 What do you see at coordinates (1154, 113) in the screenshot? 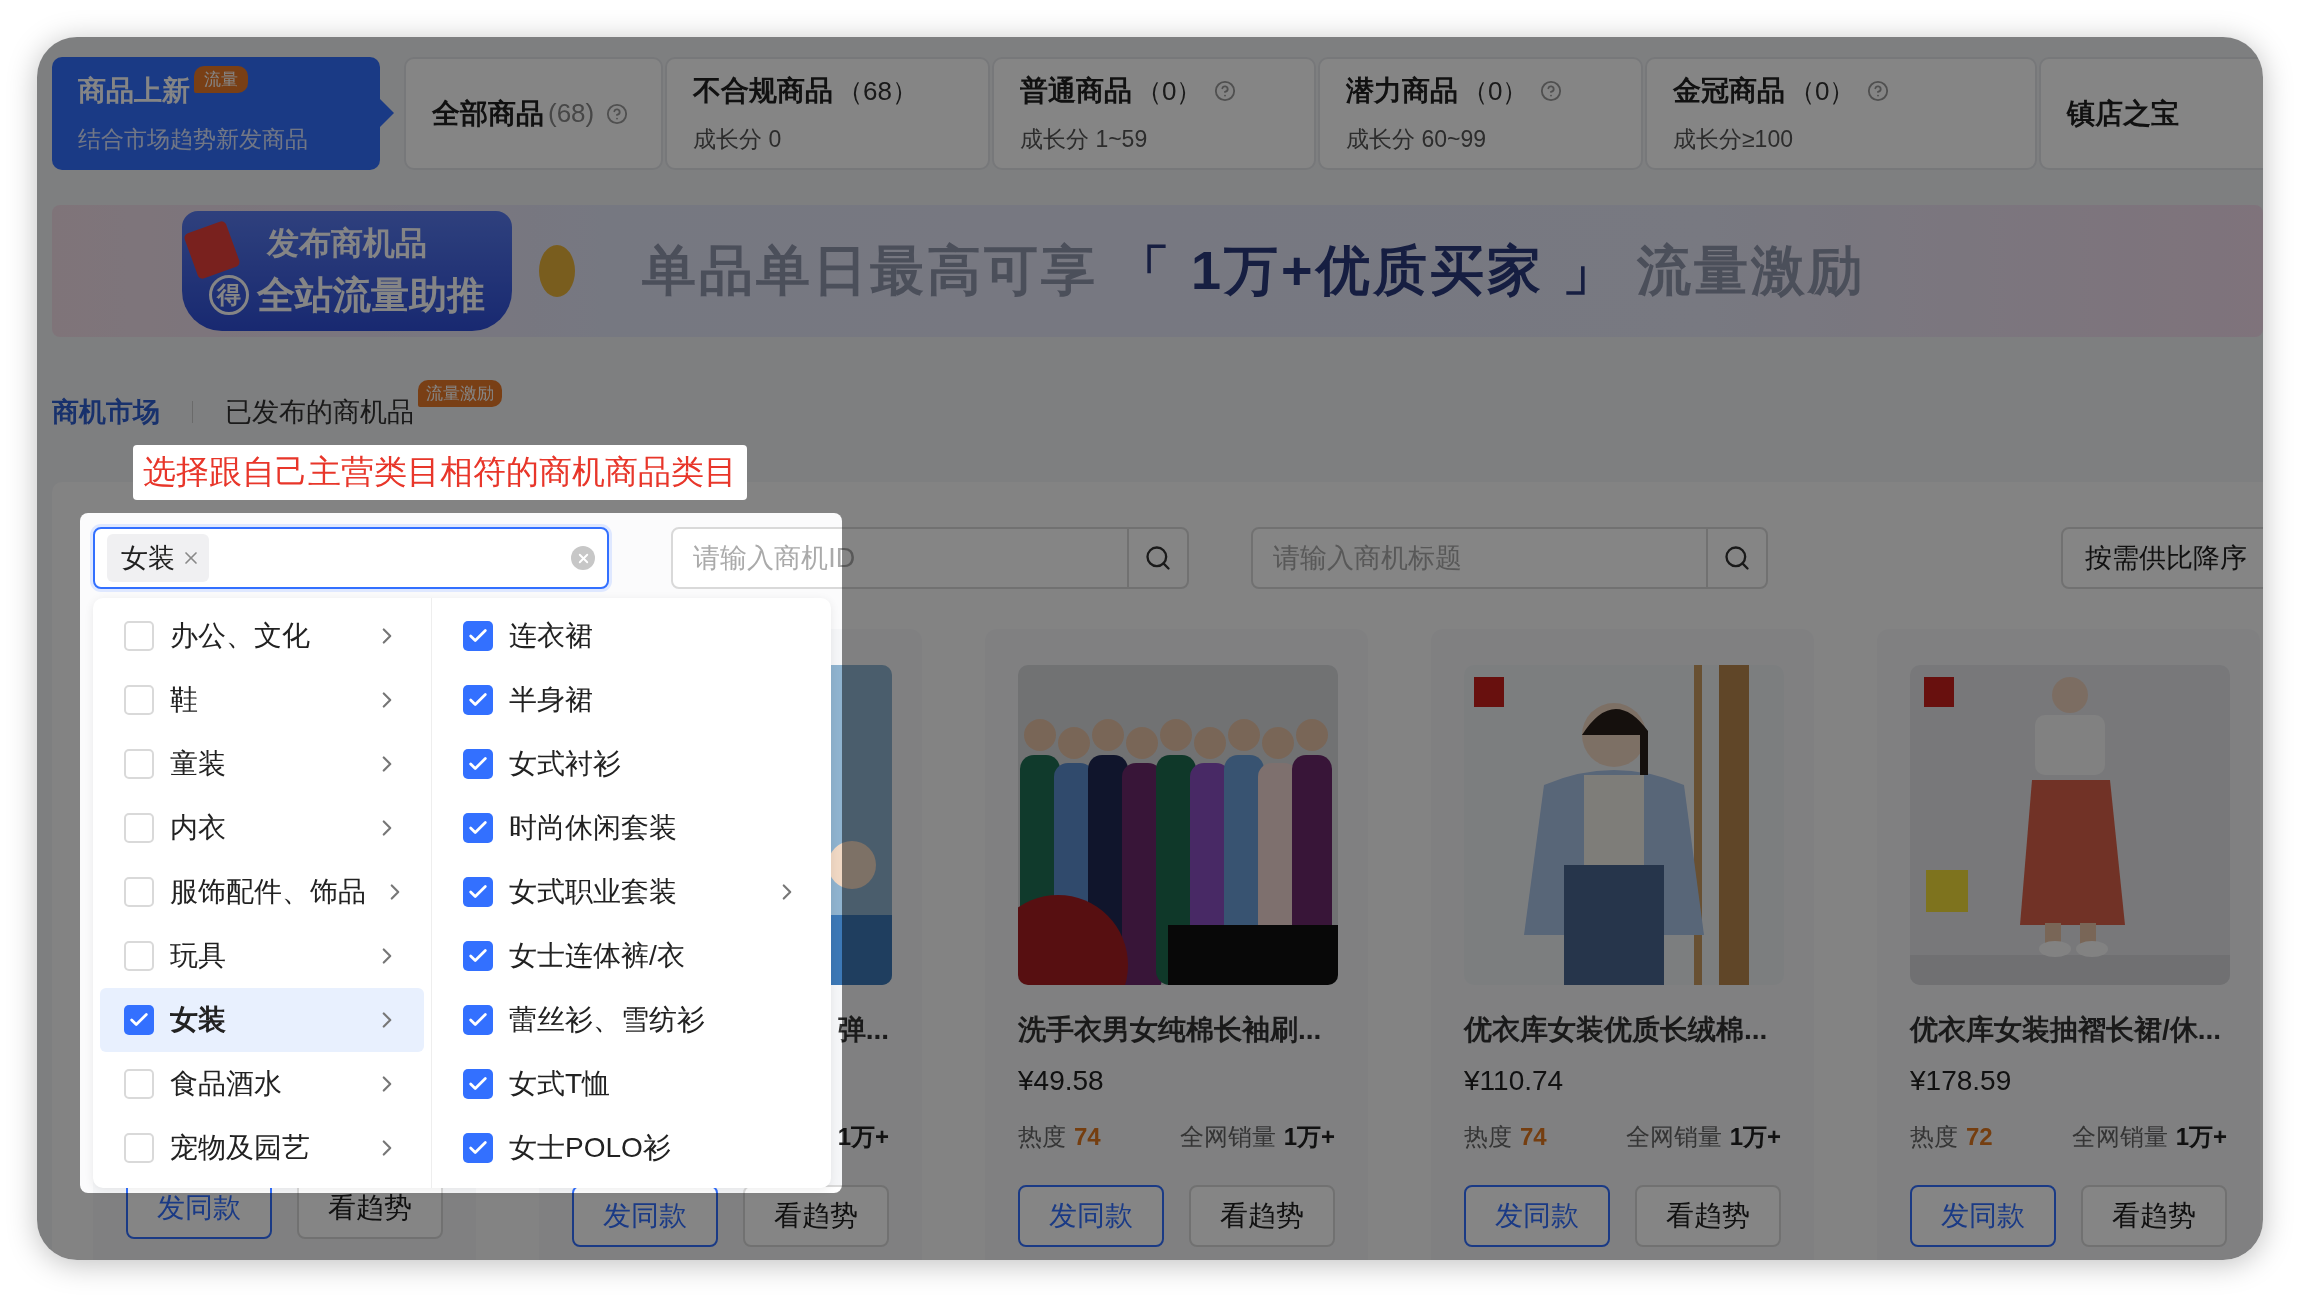
I see `category-tab: 普通商品（0） 成长分 1~59` at bounding box center [1154, 113].